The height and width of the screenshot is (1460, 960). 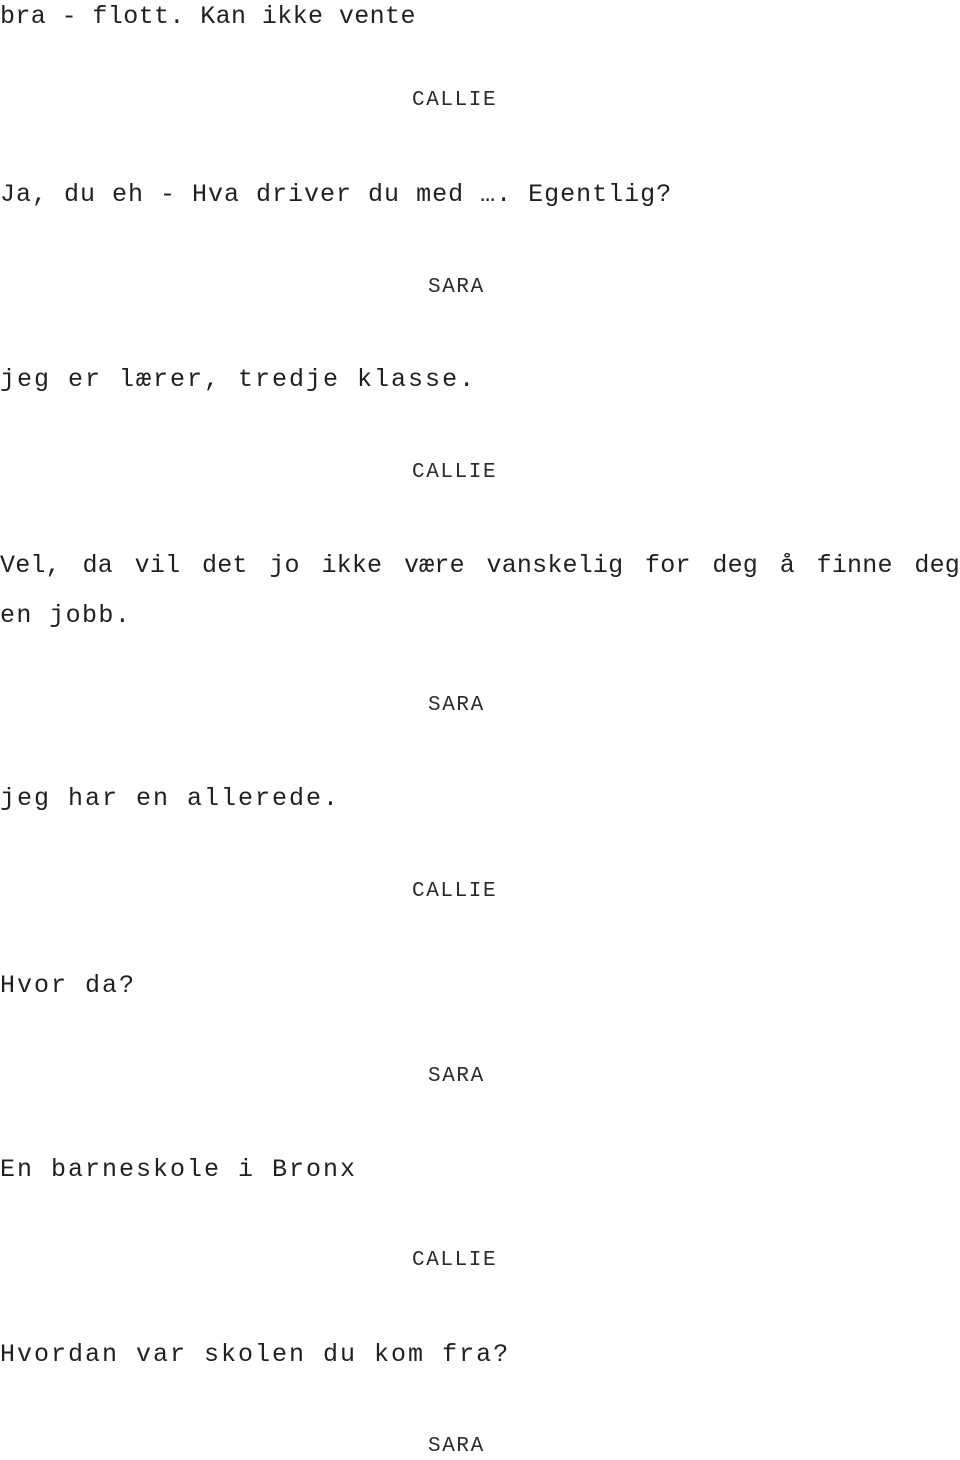 I want to click on dialogue-line: Hvordan var skolen du kom fra?, so click(x=255, y=1354).